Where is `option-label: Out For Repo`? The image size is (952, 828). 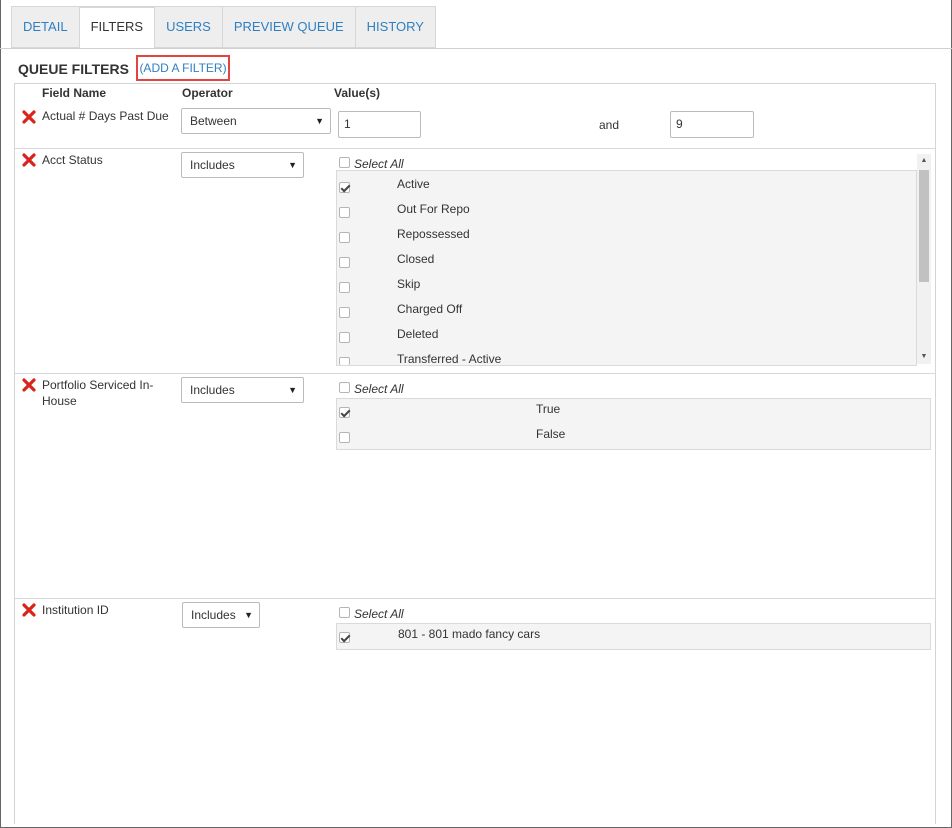 option-label: Out For Repo is located at coordinates (433, 209).